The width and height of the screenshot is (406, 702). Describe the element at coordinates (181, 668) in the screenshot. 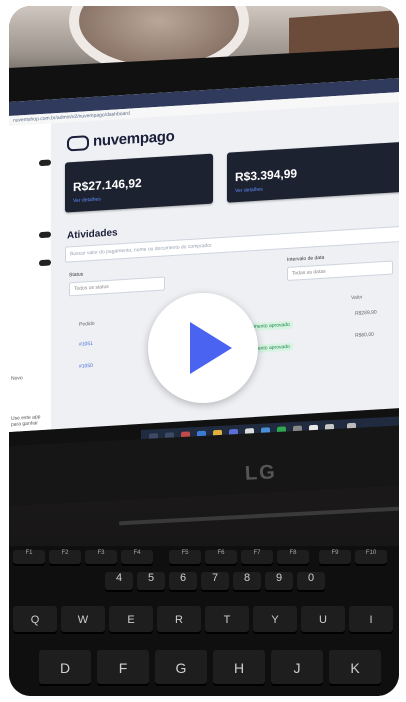

I see `keyboard-key: G` at that location.